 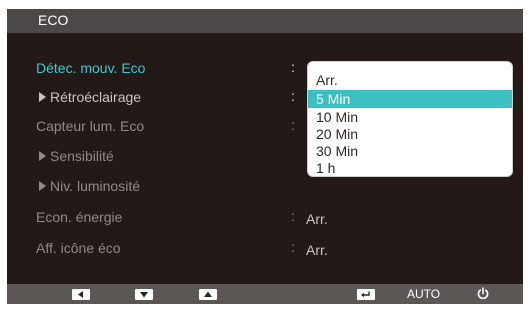 What do you see at coordinates (265, 294) in the screenshot?
I see `button-guide-bar: AUTO` at bounding box center [265, 294].